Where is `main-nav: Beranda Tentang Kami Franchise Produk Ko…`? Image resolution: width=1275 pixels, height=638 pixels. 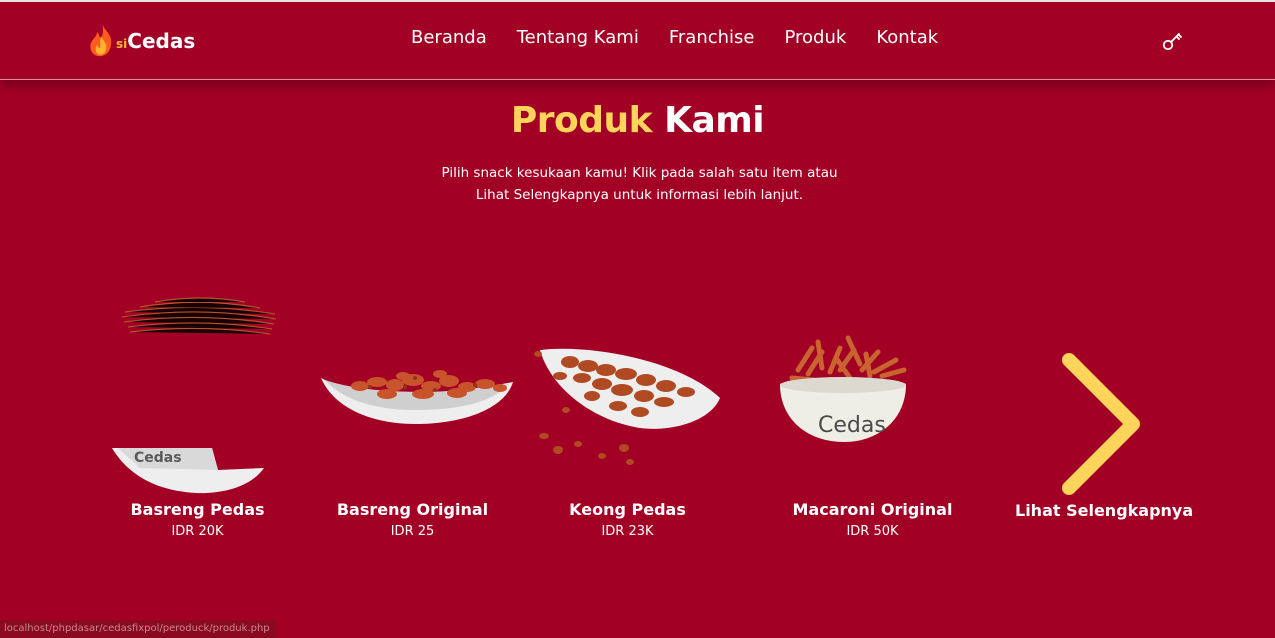
main-nav: Beranda Tentang Kami Franchise Produk Ko… is located at coordinates (674, 37).